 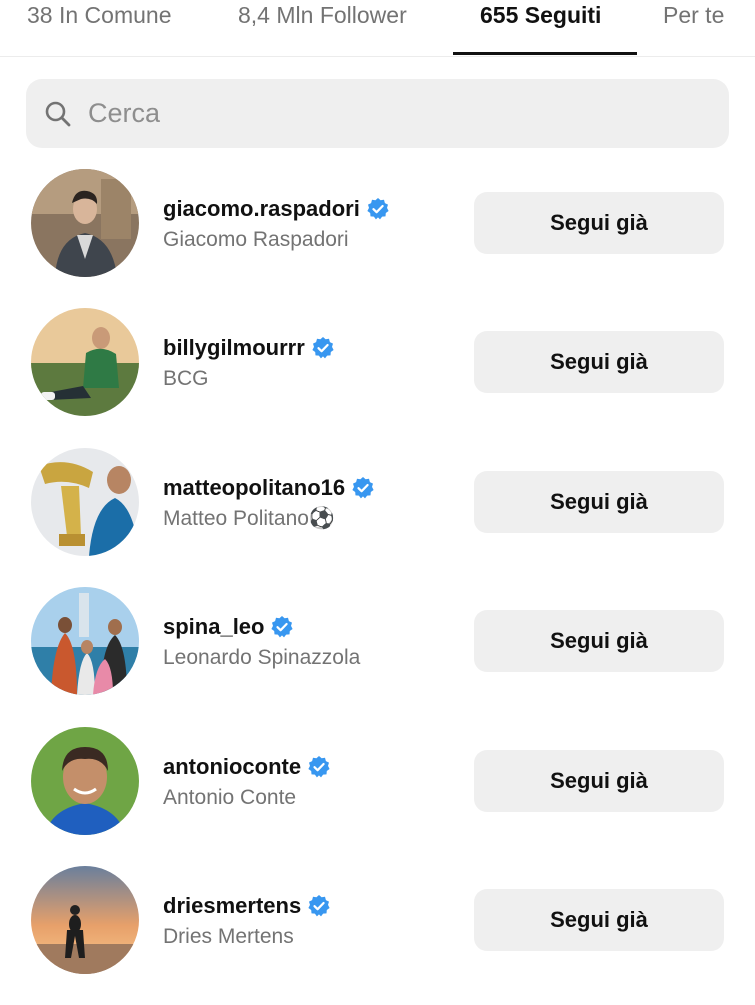 What do you see at coordinates (99, 28) in the screenshot?
I see `tab-in-comune: 38 In Comune` at bounding box center [99, 28].